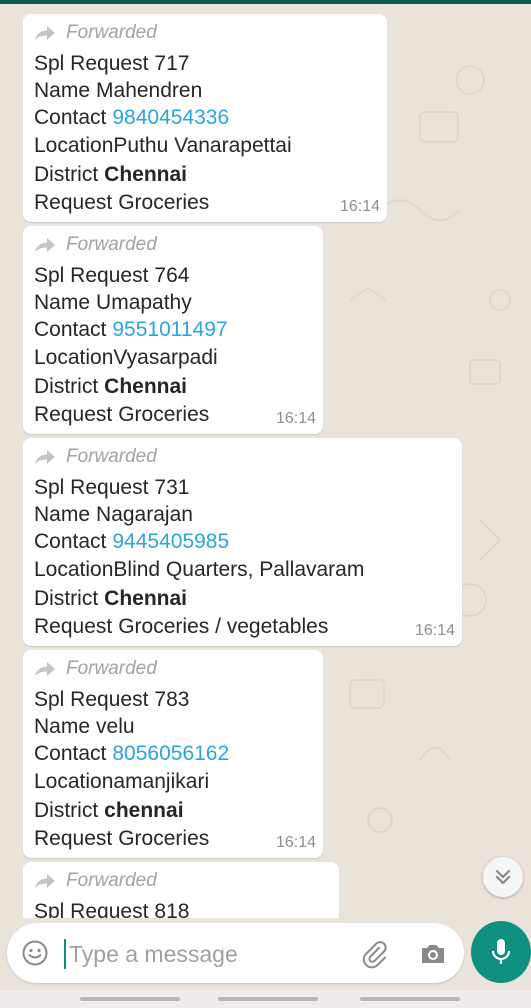 This screenshot has width=531, height=1008. Describe the element at coordinates (170, 541) in the screenshot. I see `phone-link: 9445405985` at that location.